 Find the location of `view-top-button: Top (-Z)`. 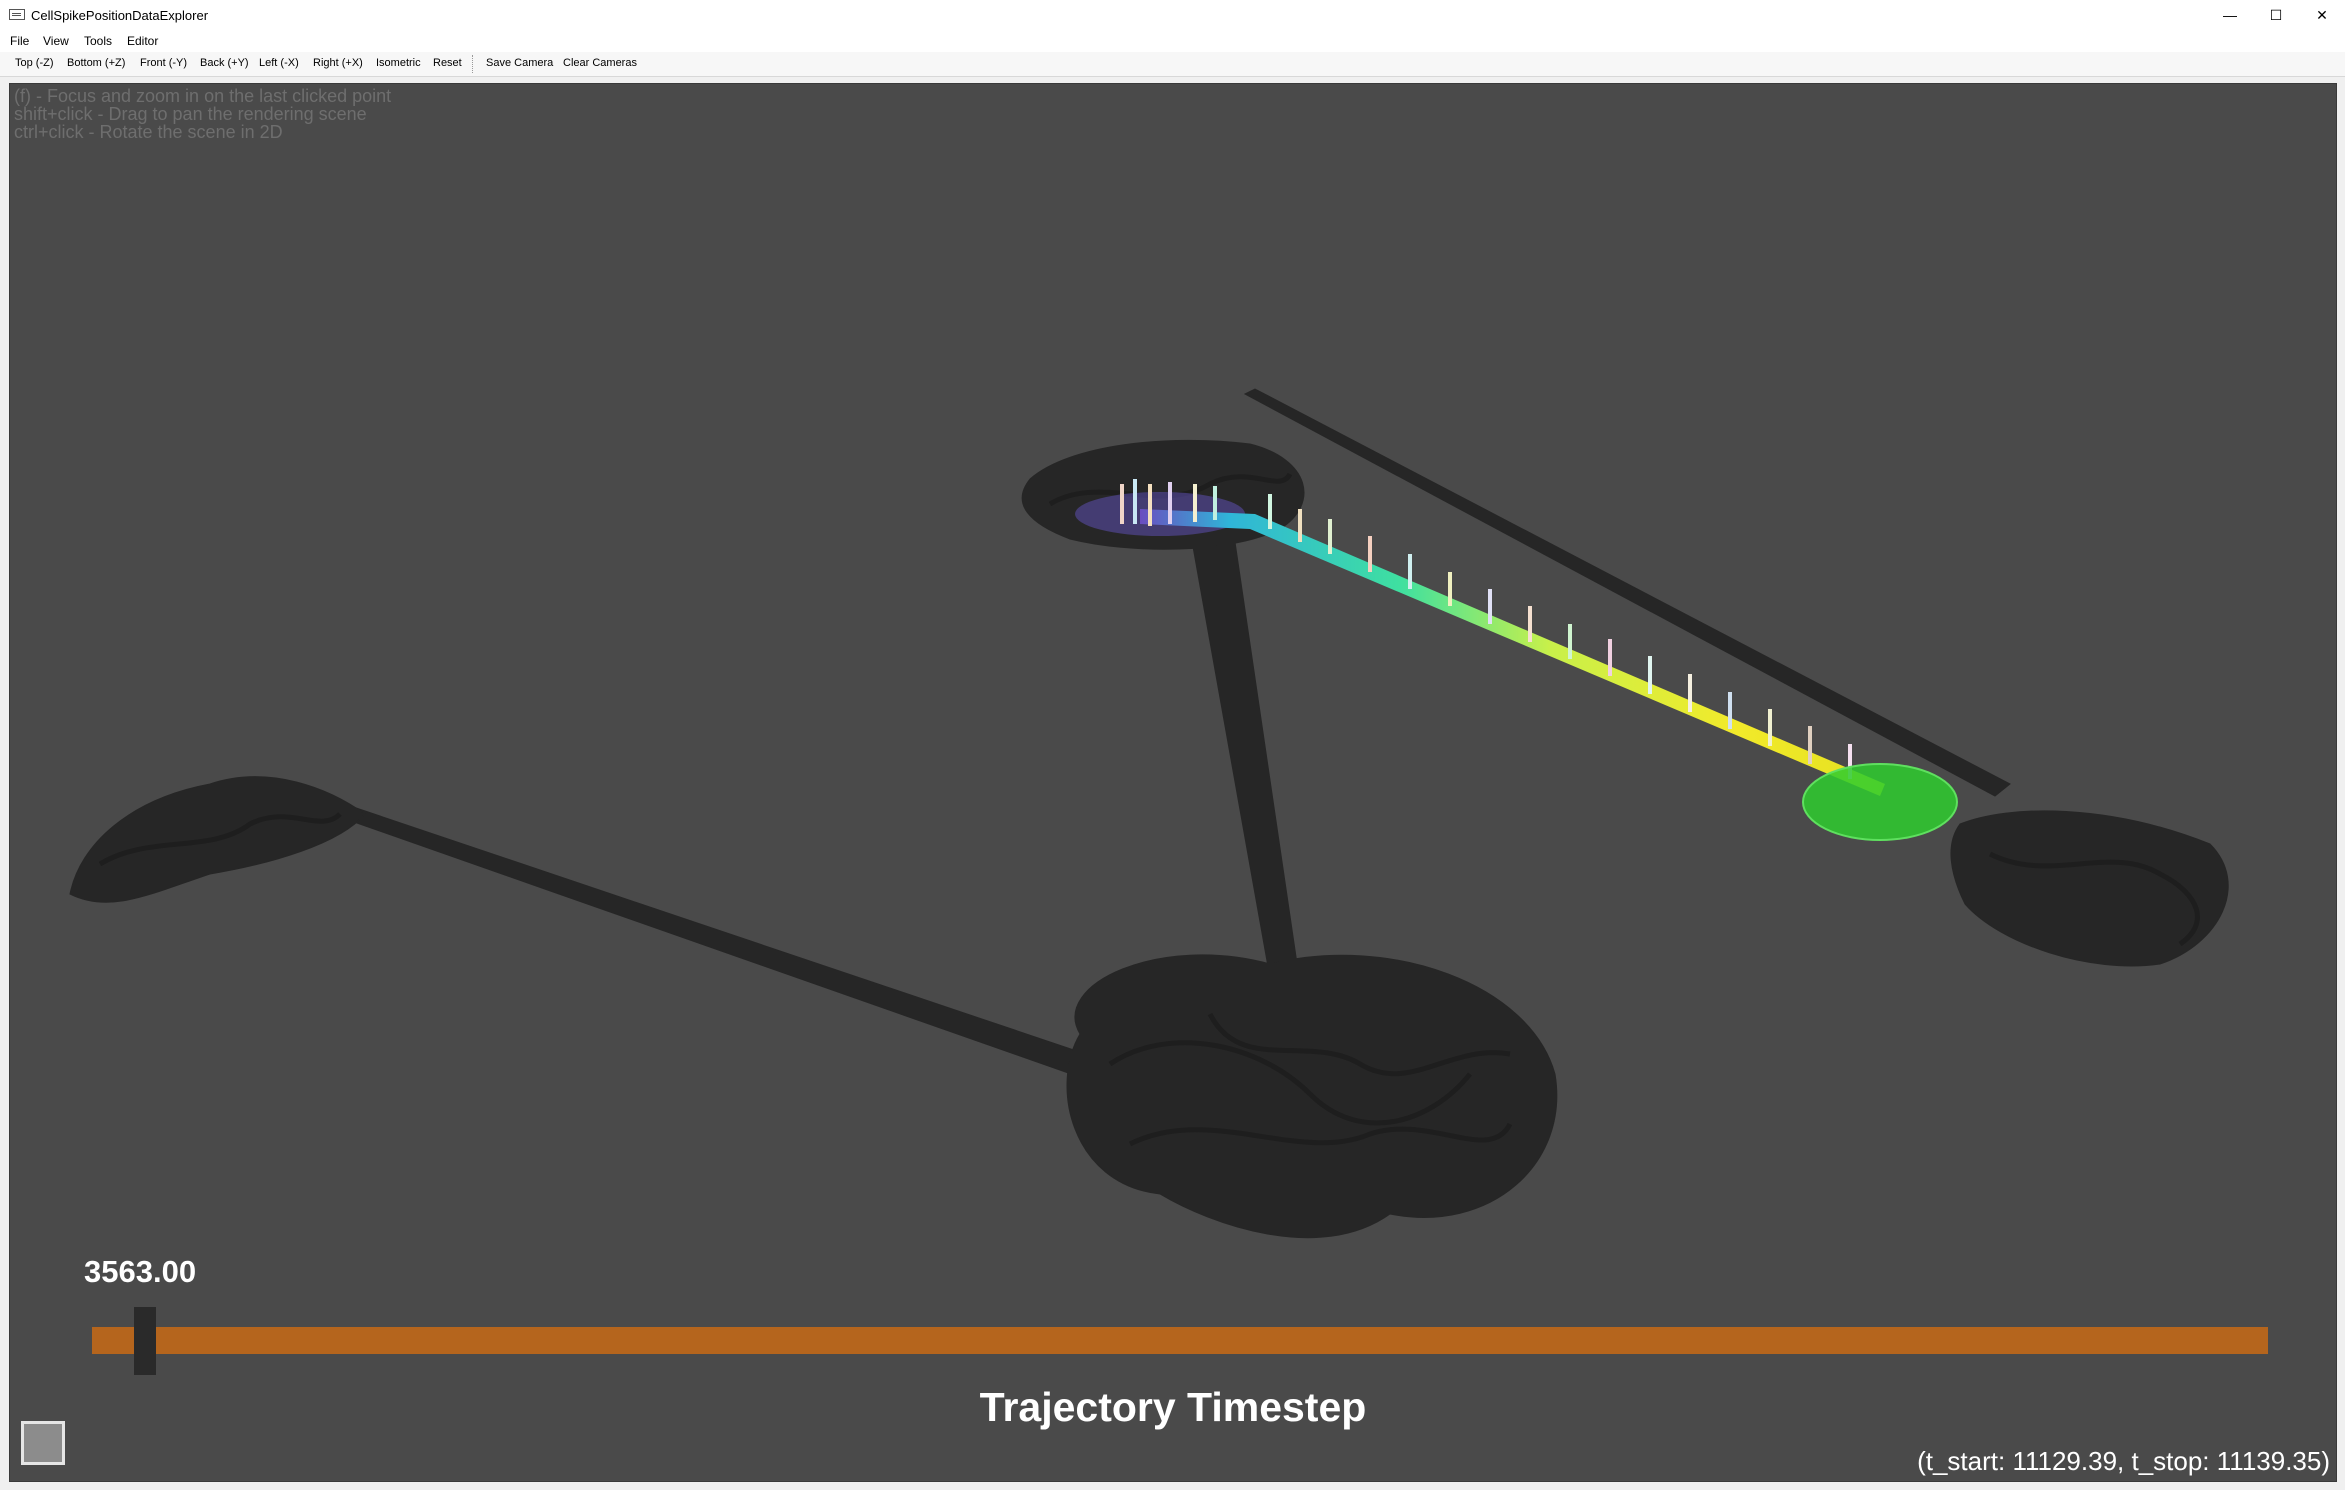

view-top-button: Top (-Z) is located at coordinates (34, 63).